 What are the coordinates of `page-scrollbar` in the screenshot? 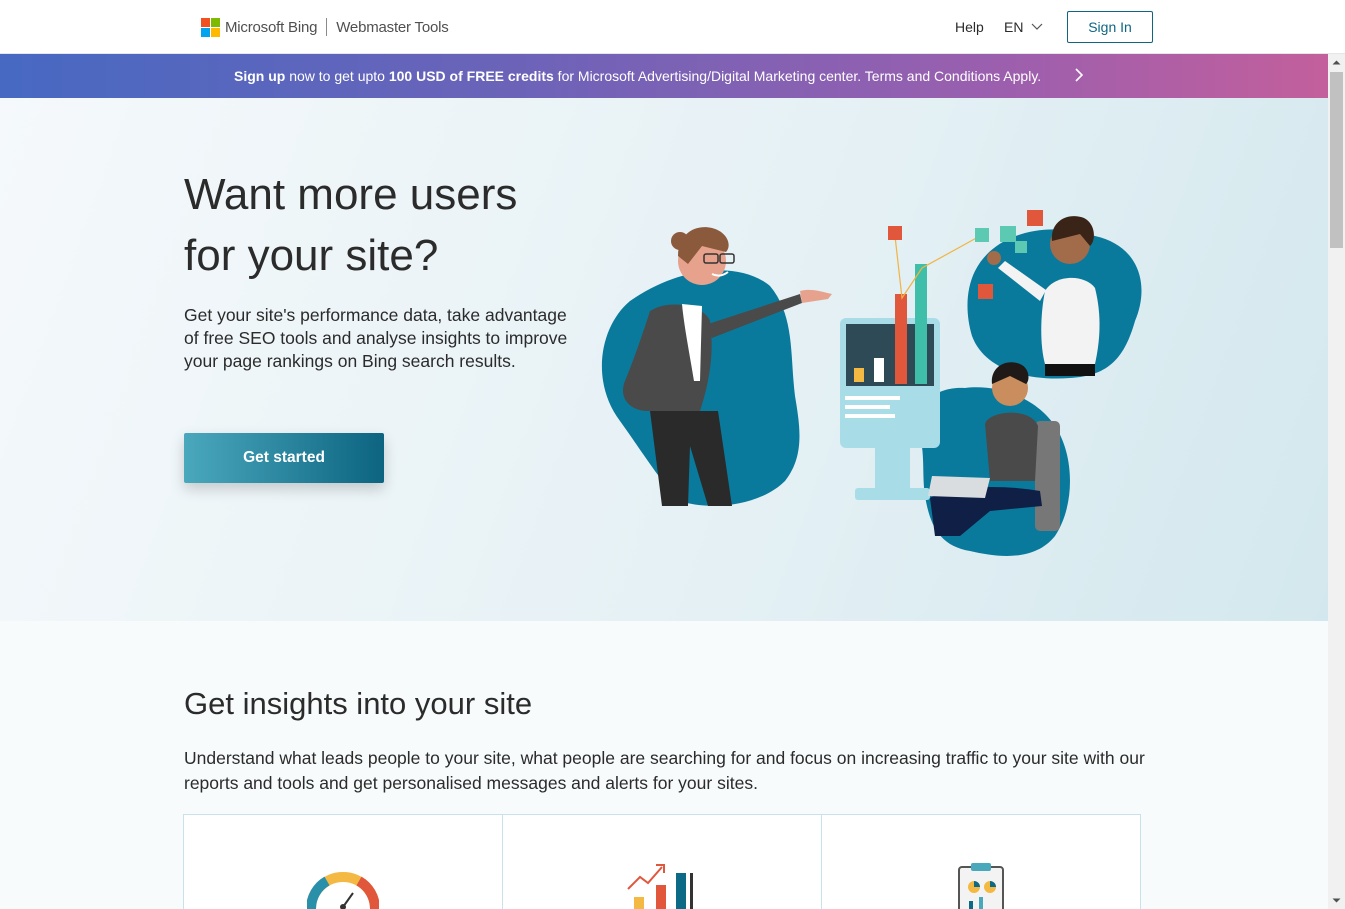 It's located at (1336, 481).